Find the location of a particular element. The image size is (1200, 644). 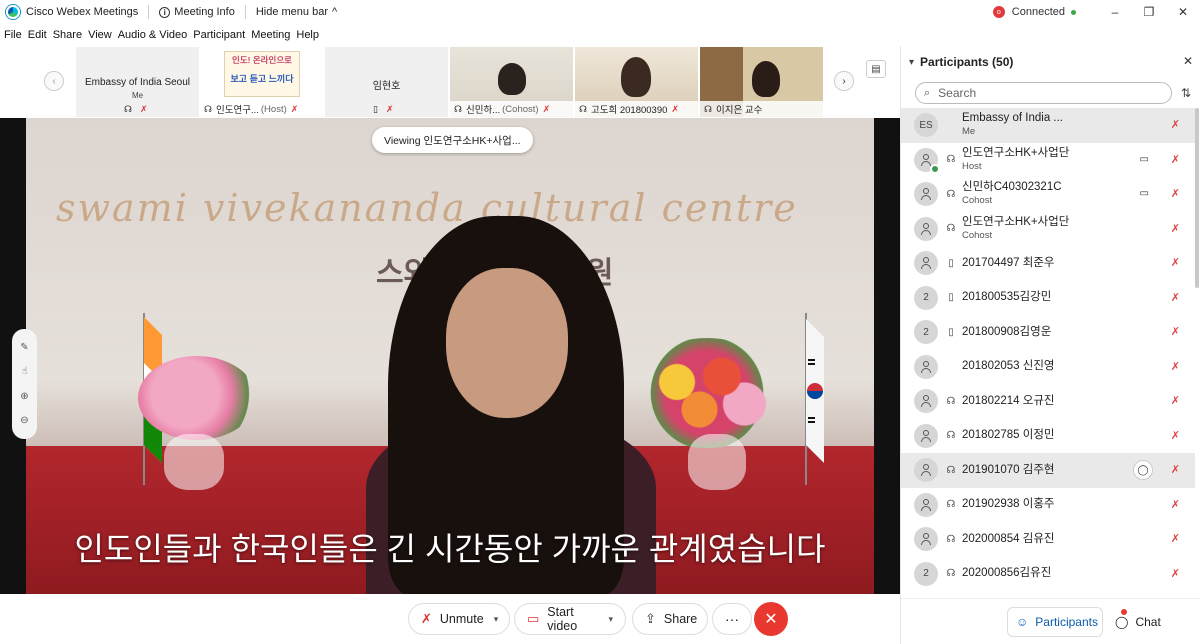

participant-name: 201800908김영운 is located at coordinates (1007, 331).